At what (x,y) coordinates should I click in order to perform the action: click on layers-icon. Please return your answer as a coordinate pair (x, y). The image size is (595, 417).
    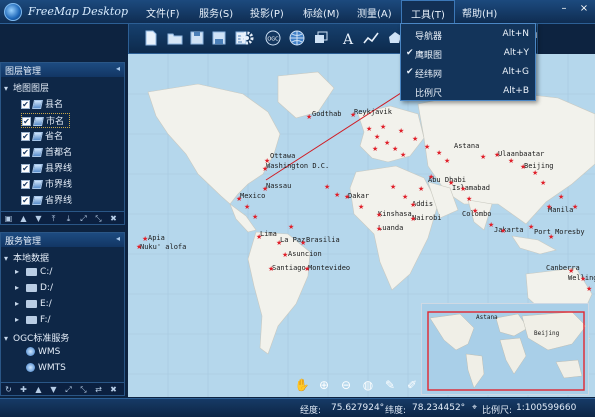
    Looking at the image, I should click on (321, 38).